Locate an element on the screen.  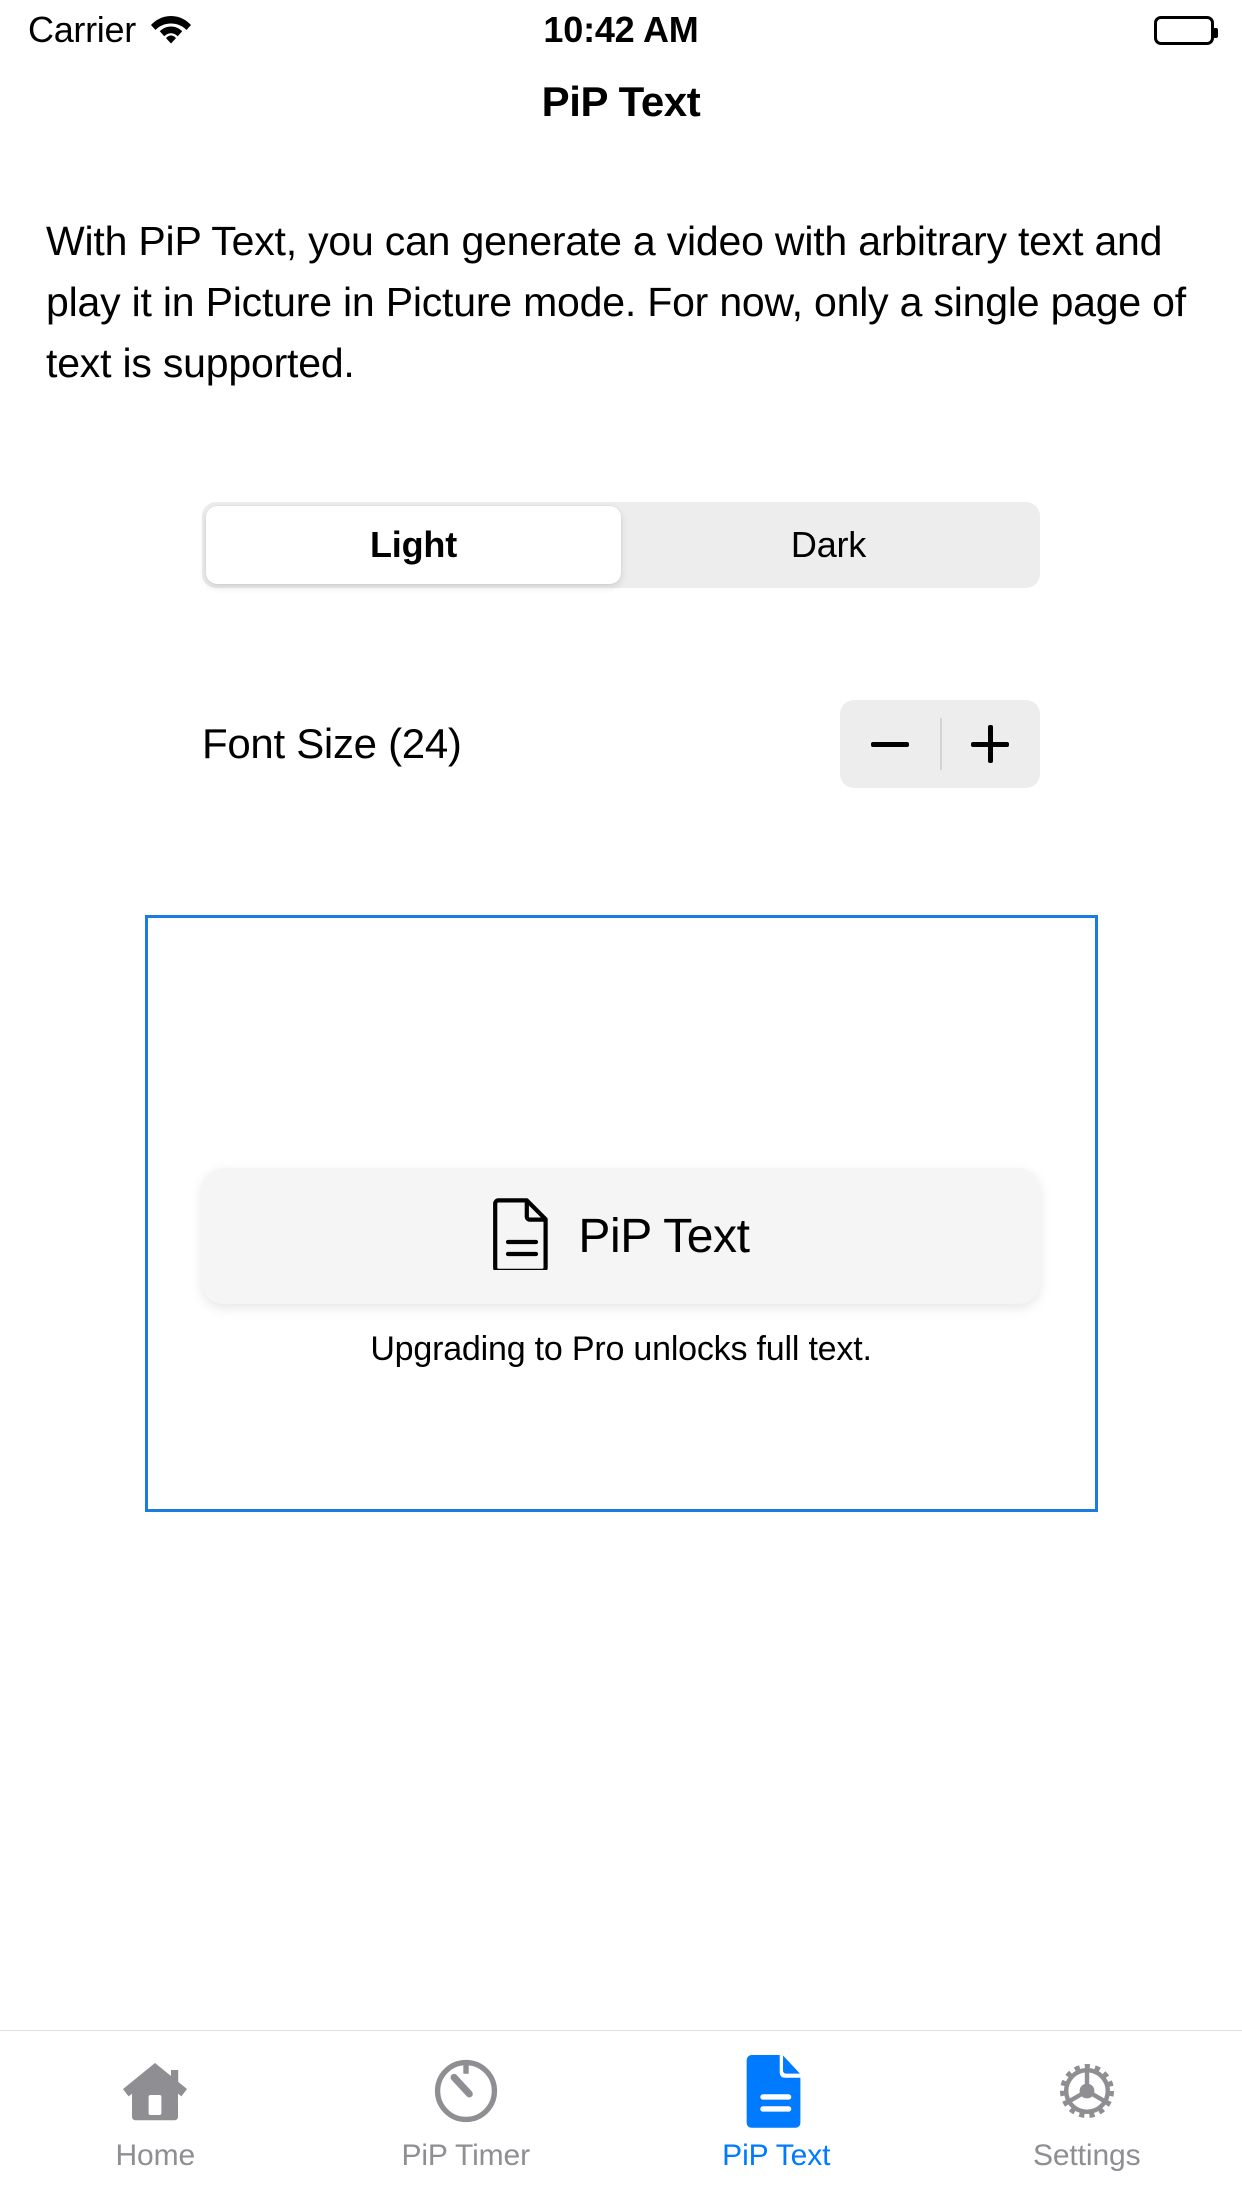
tab-item-settings: Settings is located at coordinates (1087, 2113).